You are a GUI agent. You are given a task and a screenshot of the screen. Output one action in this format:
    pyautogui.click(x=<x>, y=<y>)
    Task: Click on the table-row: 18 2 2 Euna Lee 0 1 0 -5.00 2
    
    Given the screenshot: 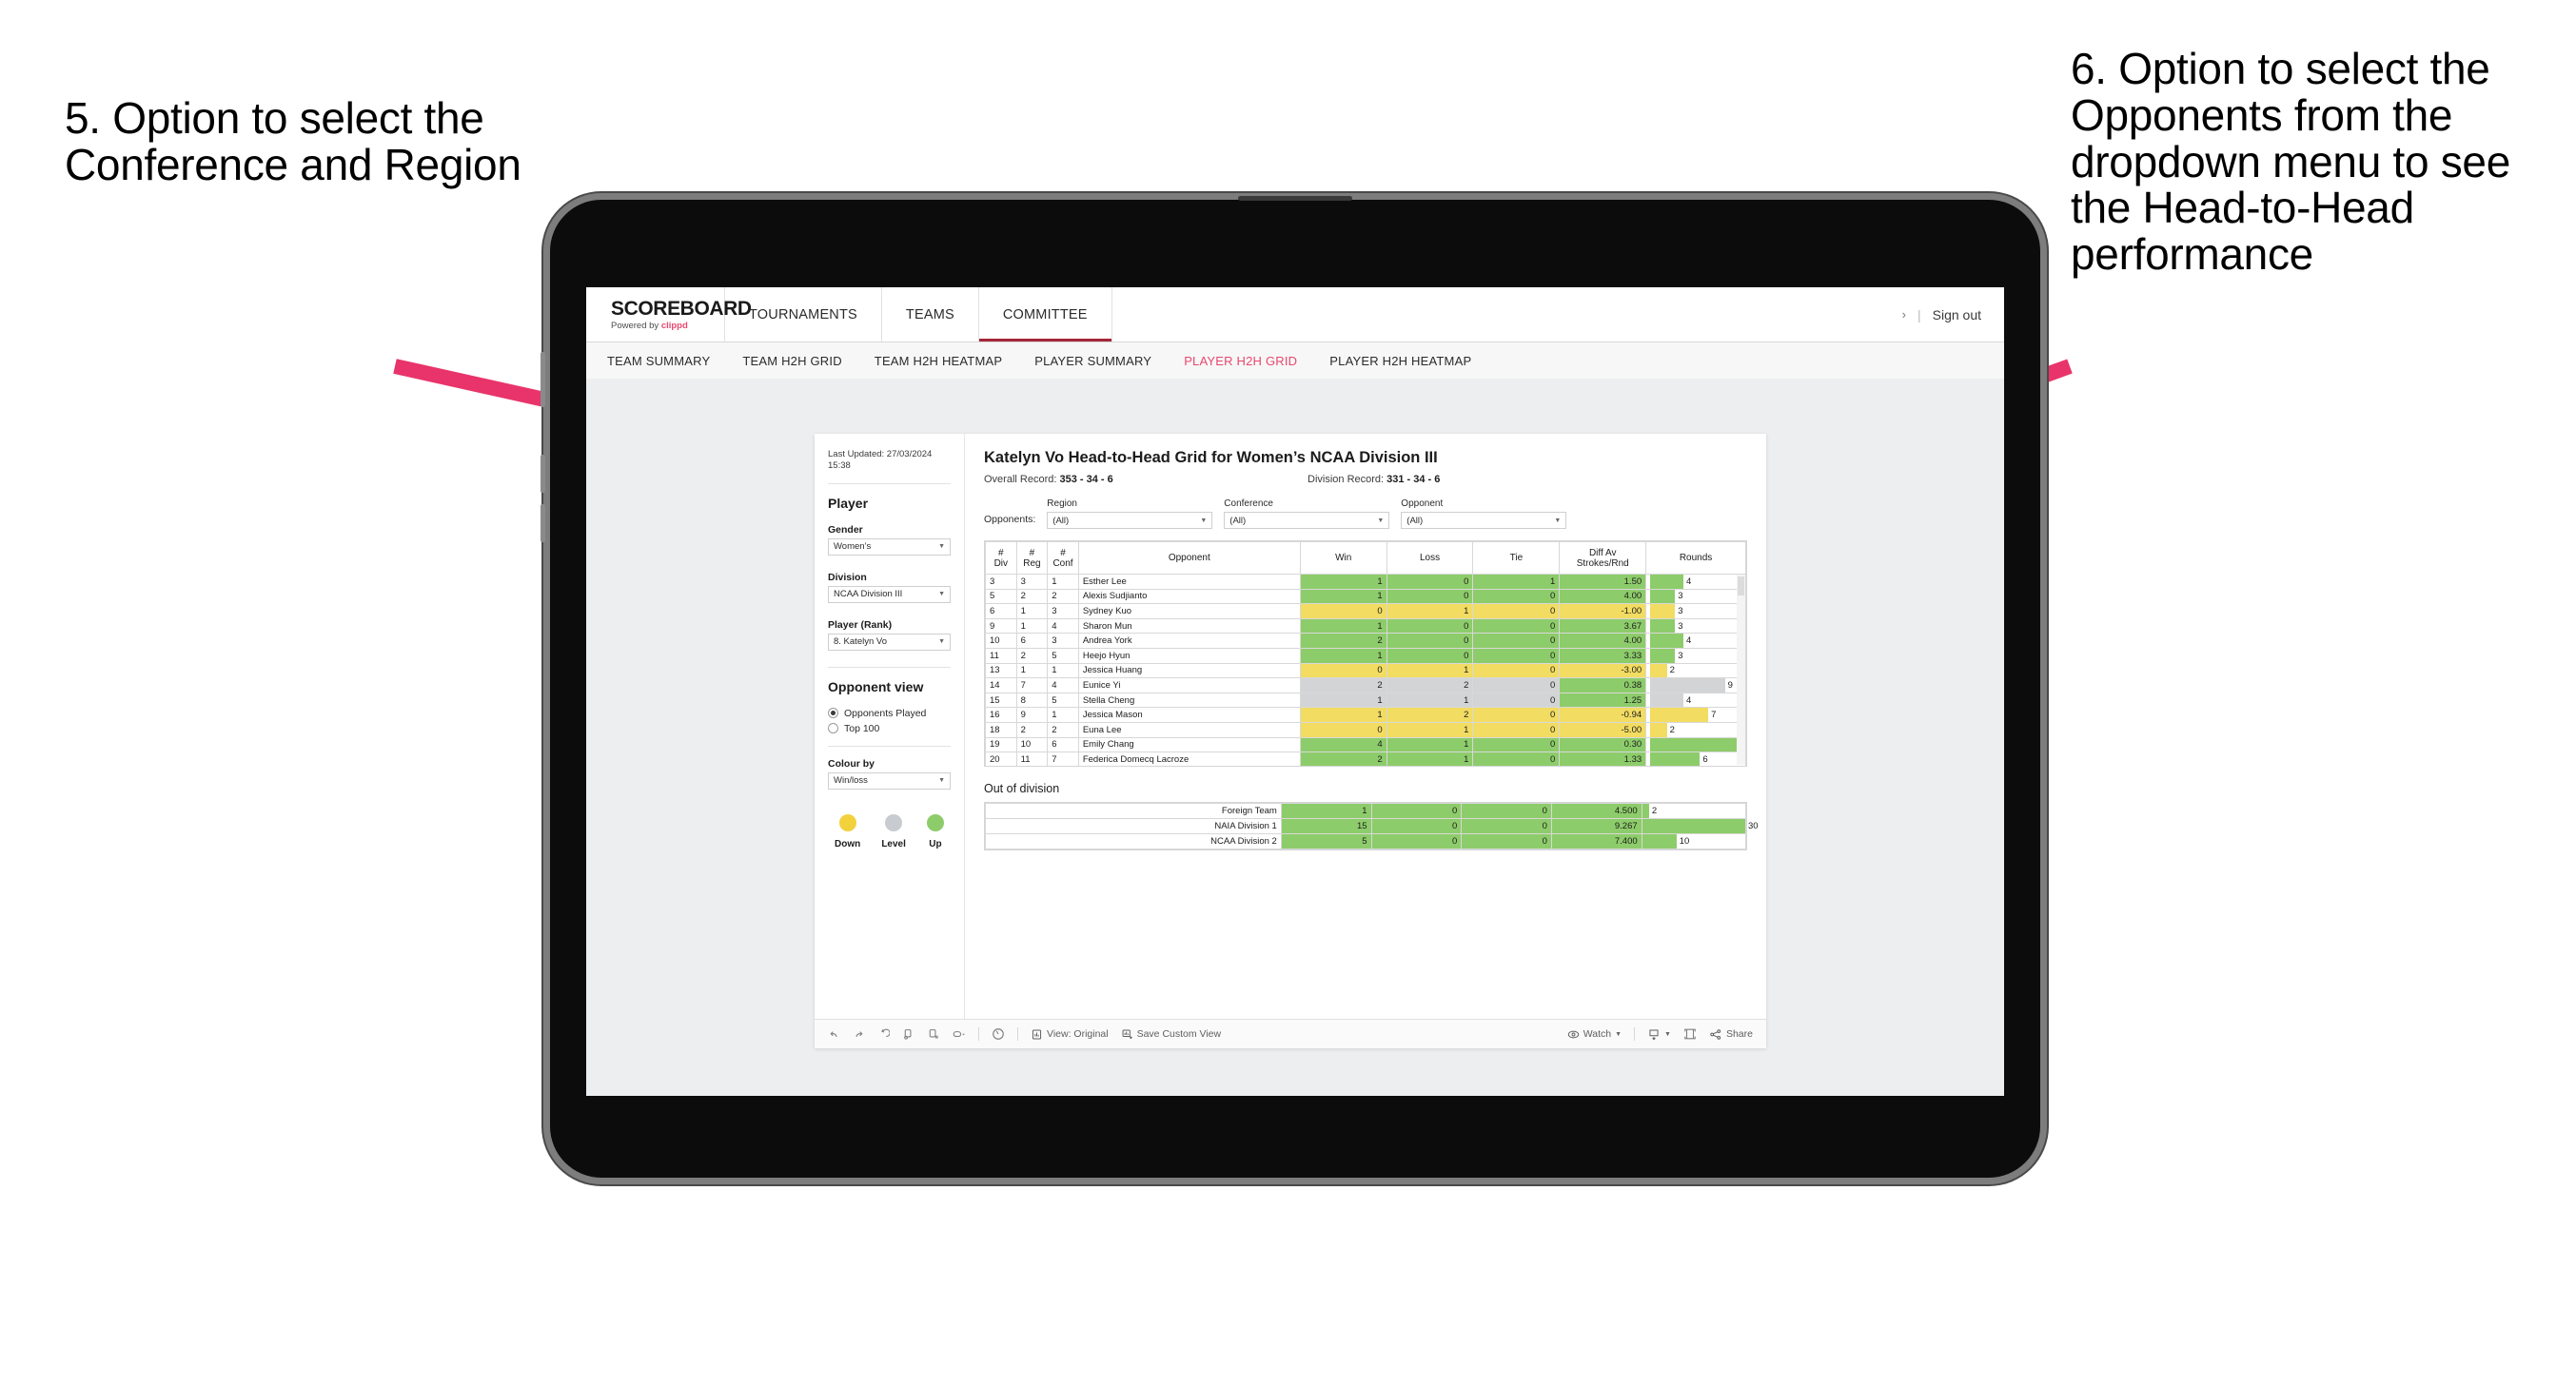 What is the action you would take?
    pyautogui.click(x=1365, y=729)
    